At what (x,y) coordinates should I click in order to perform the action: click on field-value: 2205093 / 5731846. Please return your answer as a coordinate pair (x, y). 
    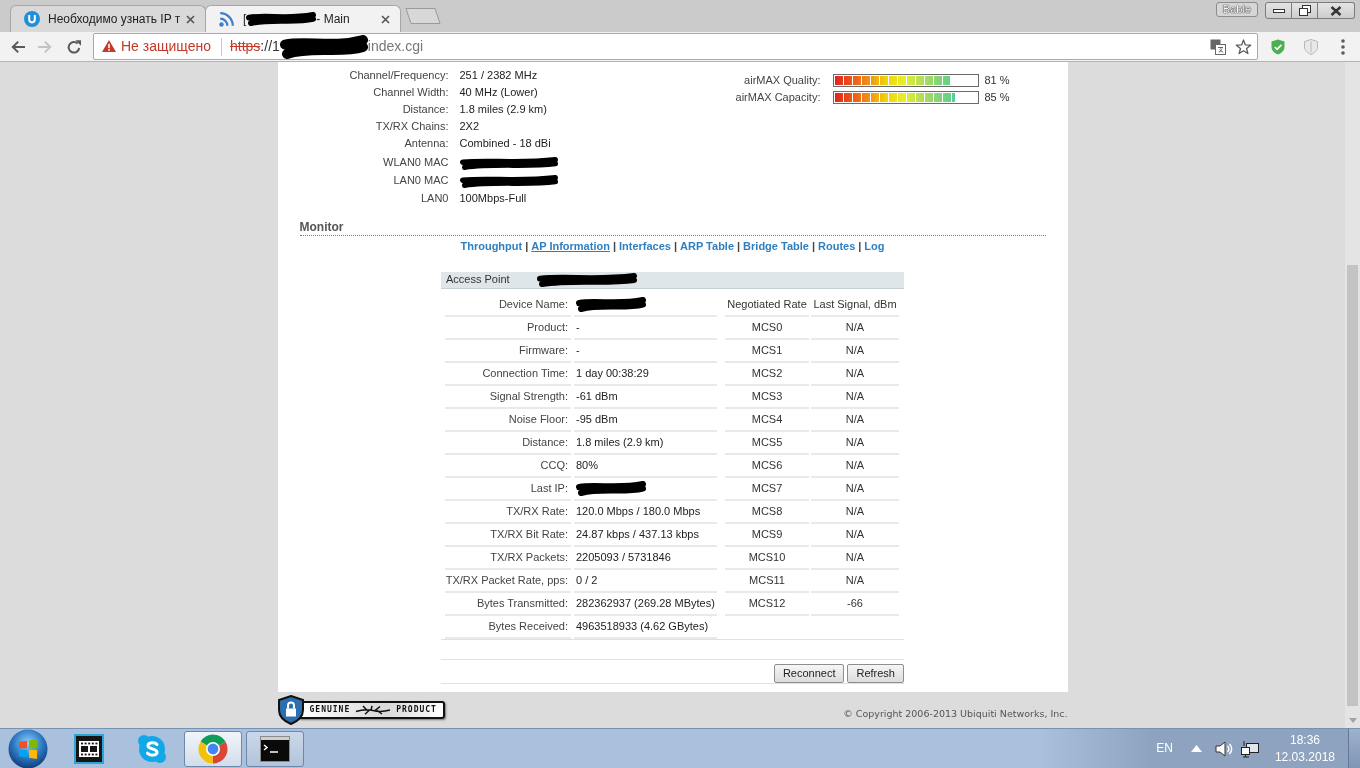
    Looking at the image, I should click on (645, 558).